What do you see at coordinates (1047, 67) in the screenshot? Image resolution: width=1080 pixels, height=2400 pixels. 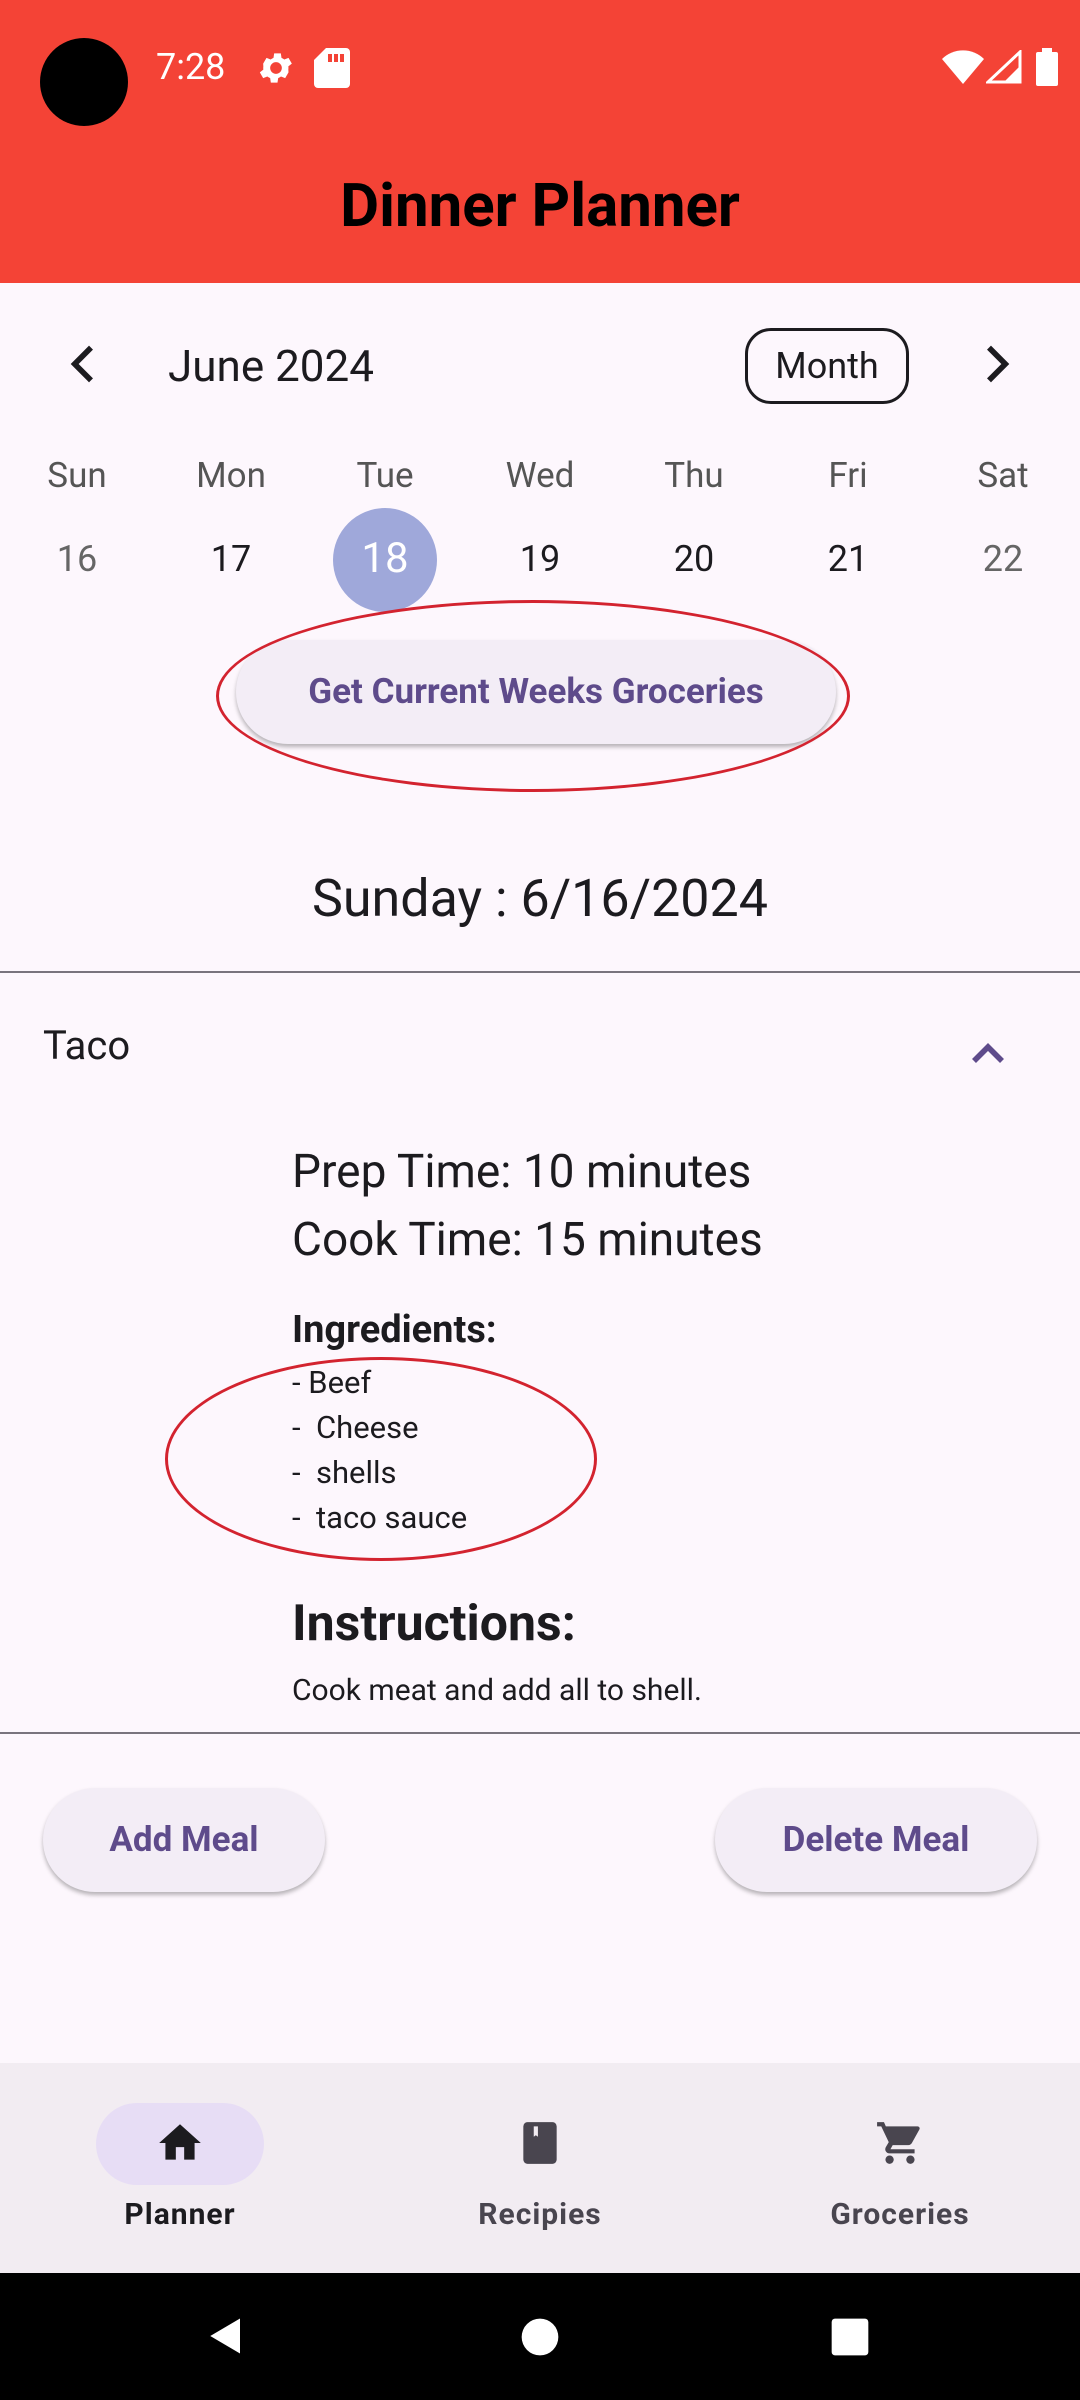 I see `battery-icon` at bounding box center [1047, 67].